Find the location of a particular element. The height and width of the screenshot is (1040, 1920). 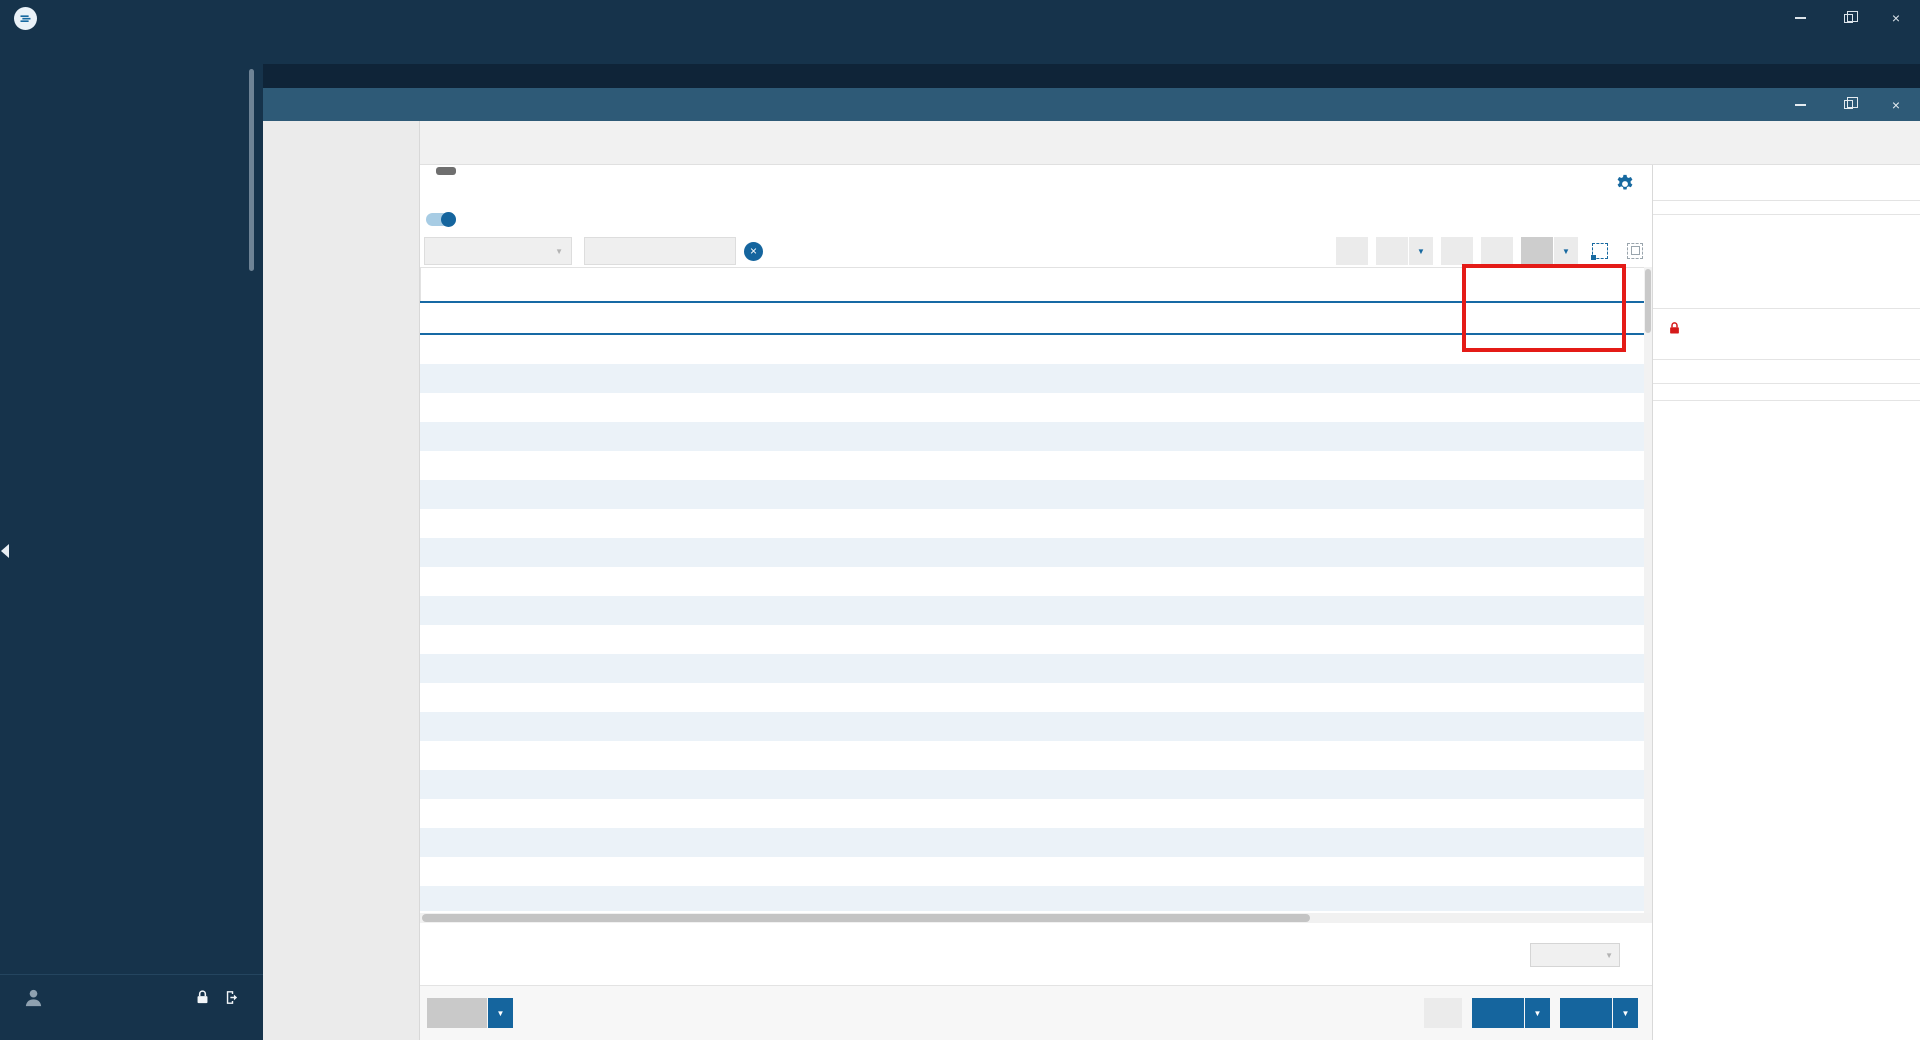

subwindow-restore-button is located at coordinates (1848, 104).